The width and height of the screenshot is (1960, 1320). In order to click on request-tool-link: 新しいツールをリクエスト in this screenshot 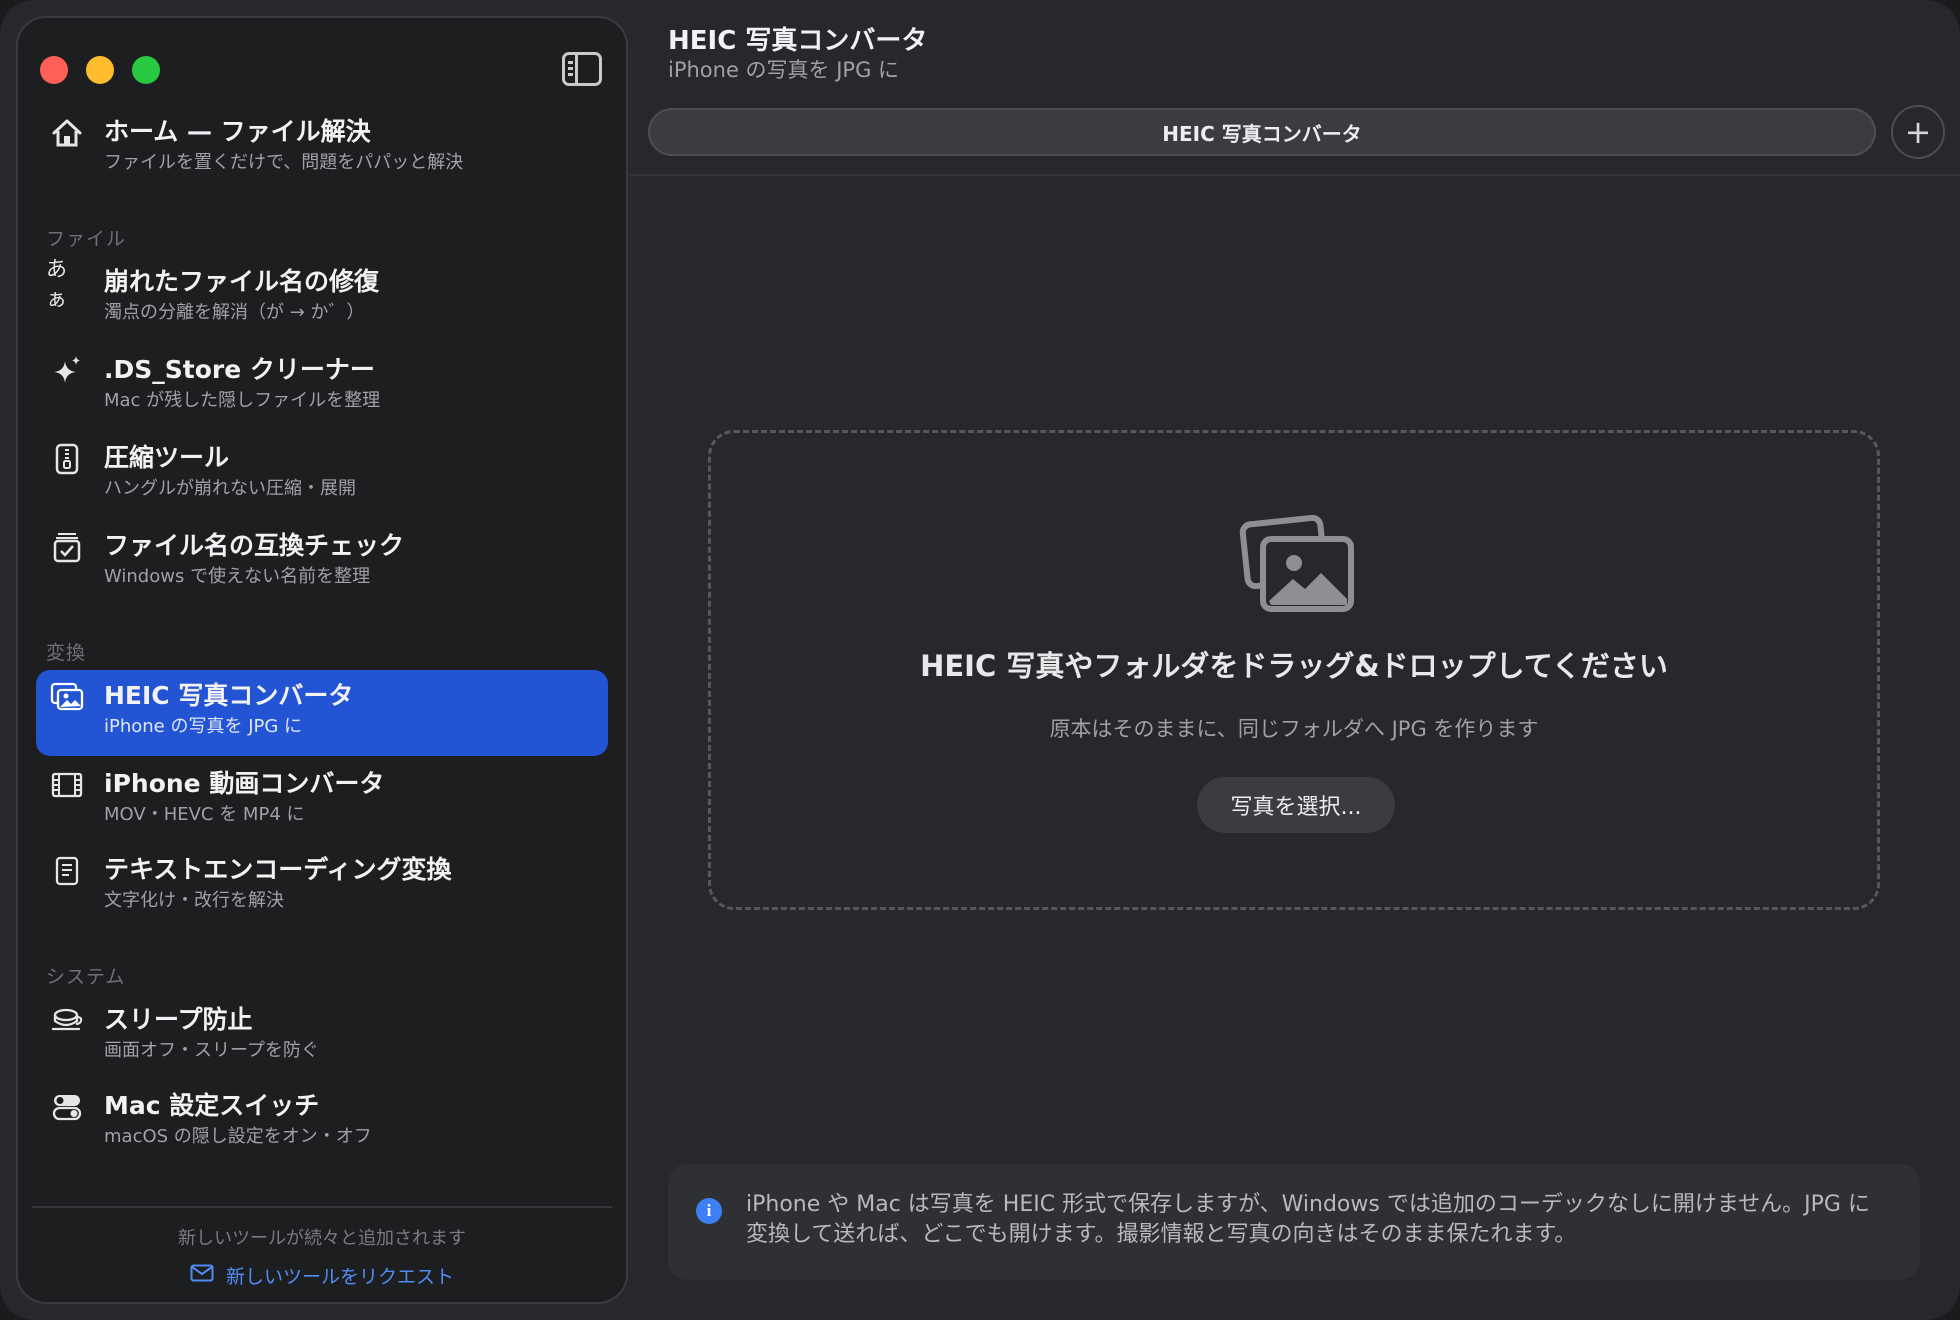, I will do `click(322, 1275)`.